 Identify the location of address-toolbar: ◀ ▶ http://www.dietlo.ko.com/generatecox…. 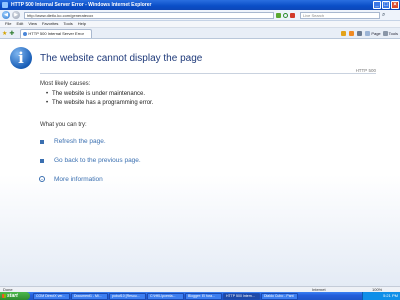
(200, 15).